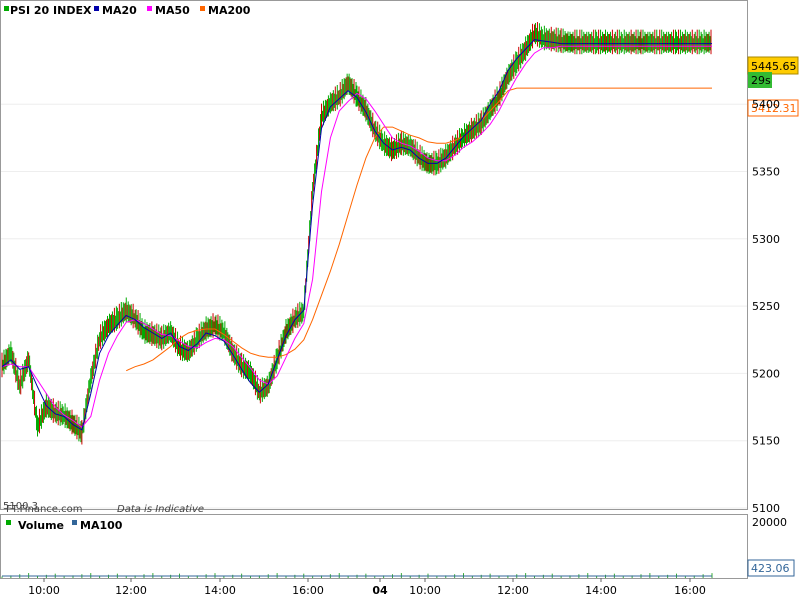 The width and height of the screenshot is (800, 600). Describe the element at coordinates (766, 172) in the screenshot. I see `y-tick-label: 5350` at that location.